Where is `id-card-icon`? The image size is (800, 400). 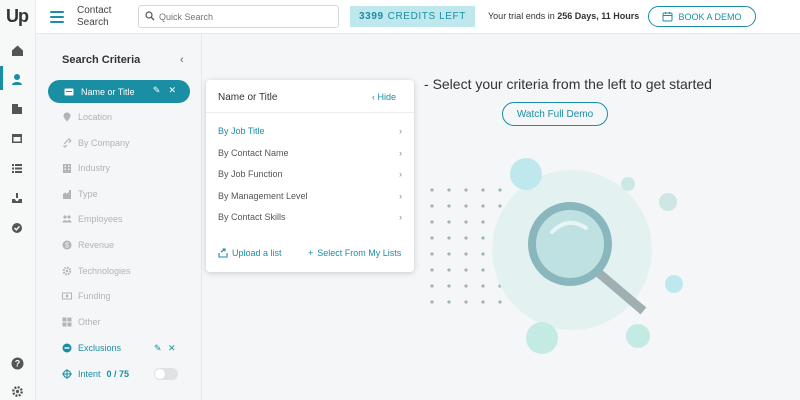 id-card-icon is located at coordinates (69, 91).